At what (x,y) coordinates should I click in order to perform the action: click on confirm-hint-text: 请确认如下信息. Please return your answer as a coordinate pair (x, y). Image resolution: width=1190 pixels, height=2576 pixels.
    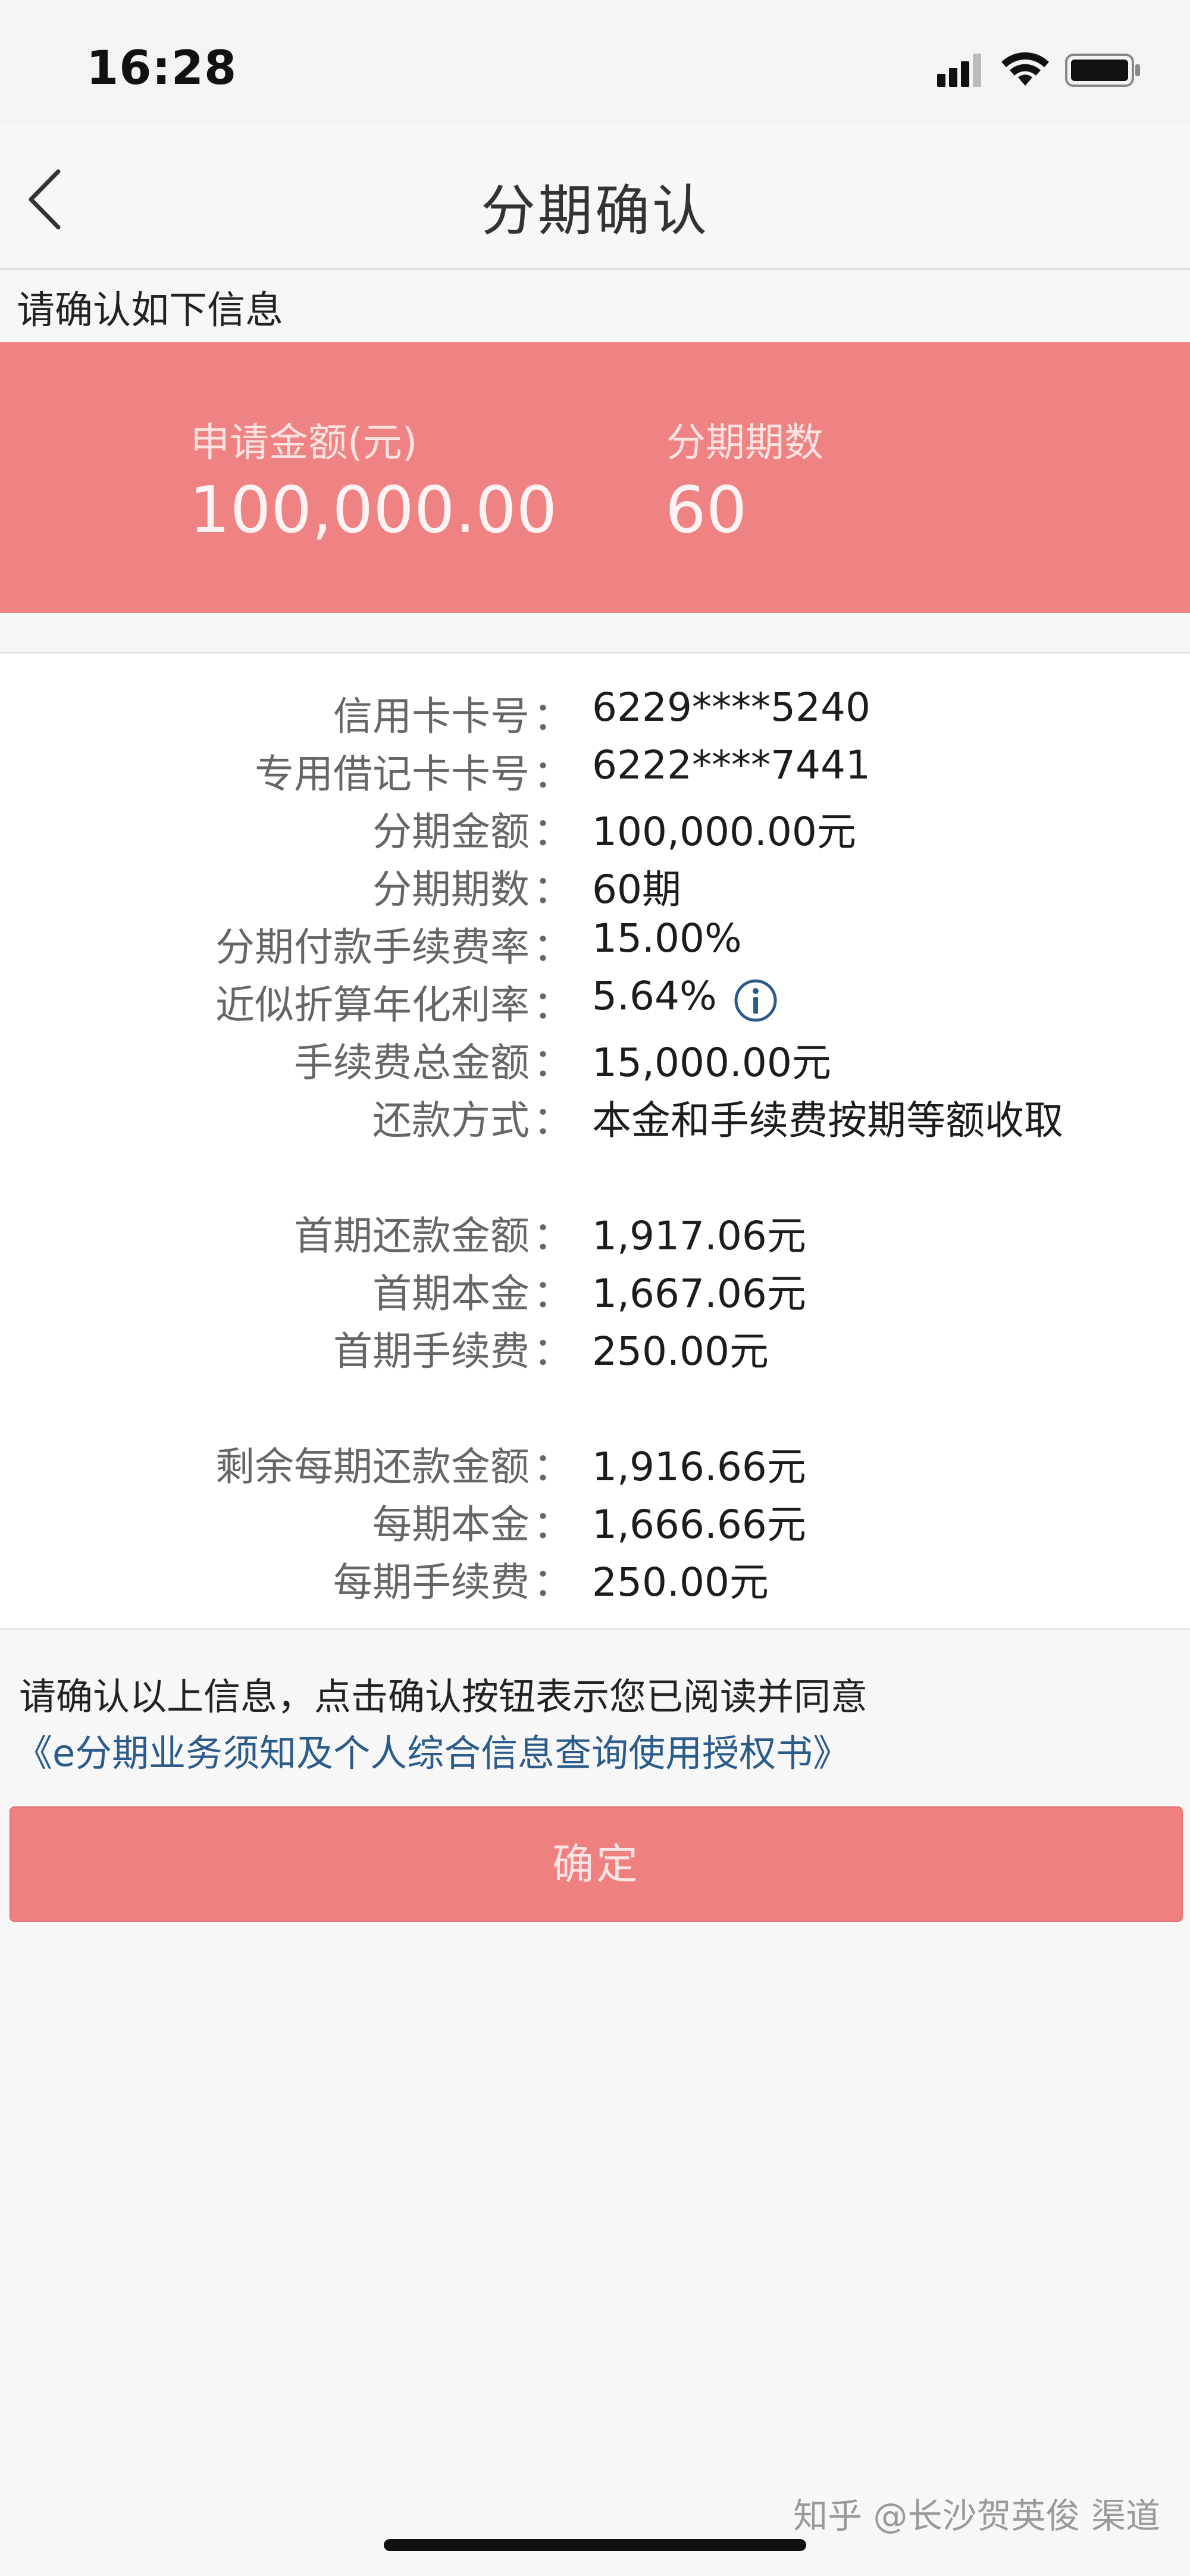
    Looking at the image, I should click on (150, 311).